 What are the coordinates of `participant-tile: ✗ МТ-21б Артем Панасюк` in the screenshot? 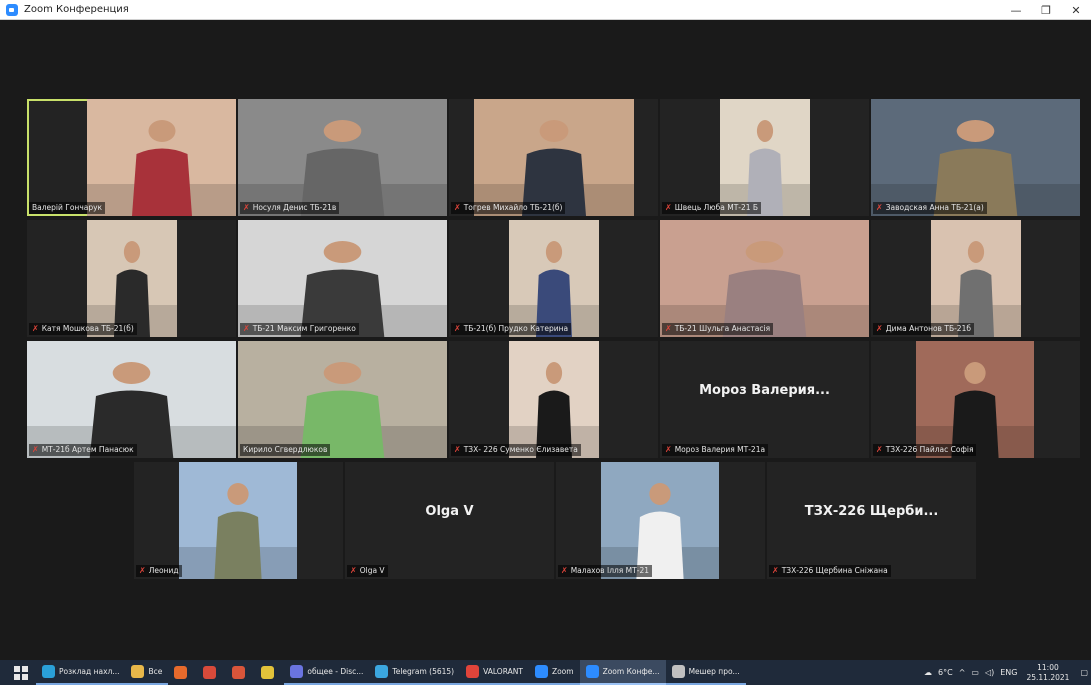 It's located at (131, 399).